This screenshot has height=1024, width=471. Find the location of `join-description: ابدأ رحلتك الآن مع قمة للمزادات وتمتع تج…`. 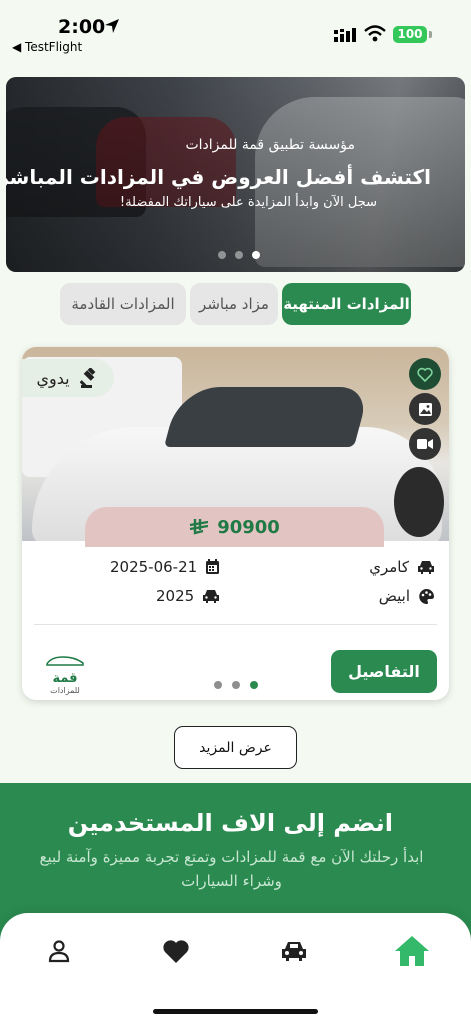

join-description: ابدأ رحلتك الآن مع قمة للمزادات وتمتع تج… is located at coordinates (231, 869).